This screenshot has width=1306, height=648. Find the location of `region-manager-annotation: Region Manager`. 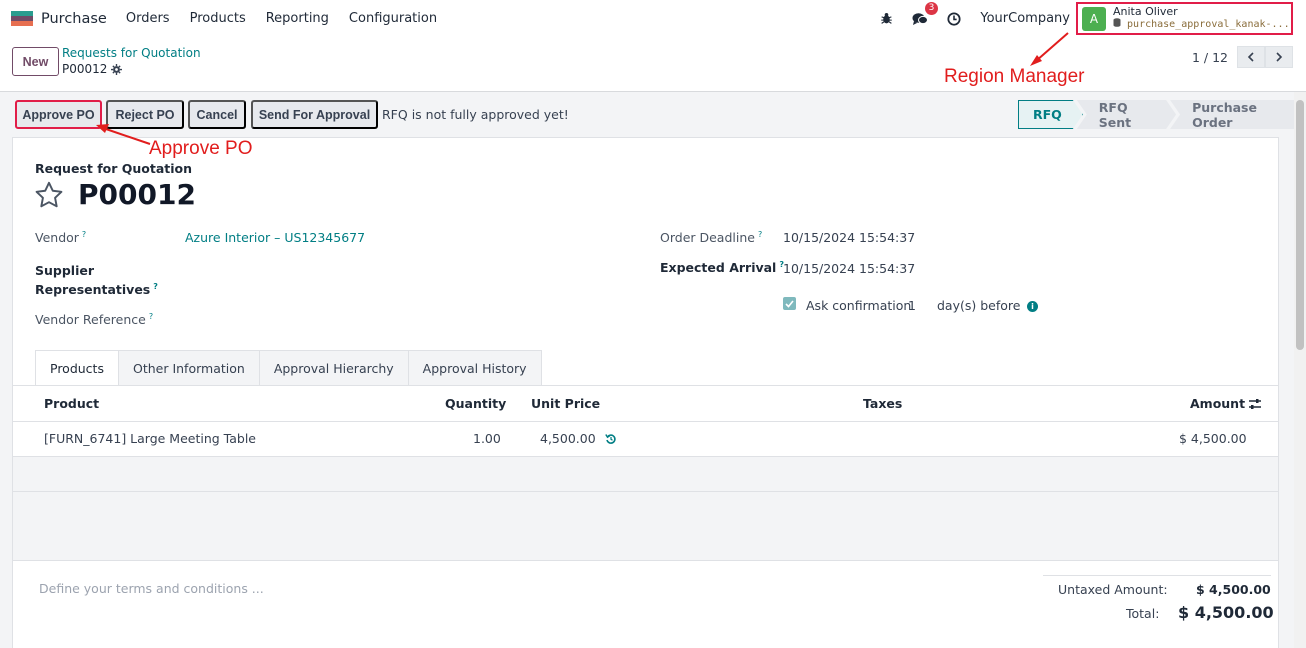

region-manager-annotation: Region Manager is located at coordinates (1014, 76).